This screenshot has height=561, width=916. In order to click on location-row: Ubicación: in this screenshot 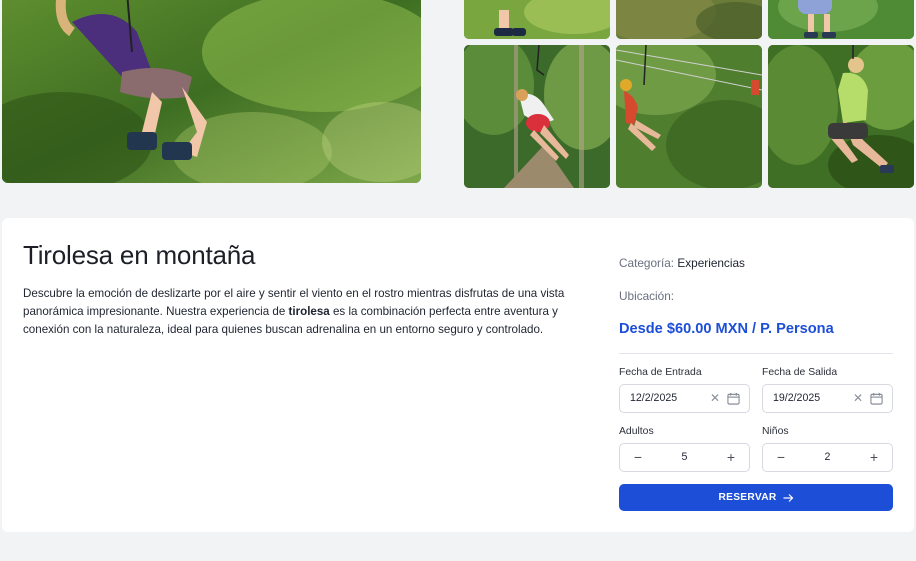, I will do `click(646, 296)`.